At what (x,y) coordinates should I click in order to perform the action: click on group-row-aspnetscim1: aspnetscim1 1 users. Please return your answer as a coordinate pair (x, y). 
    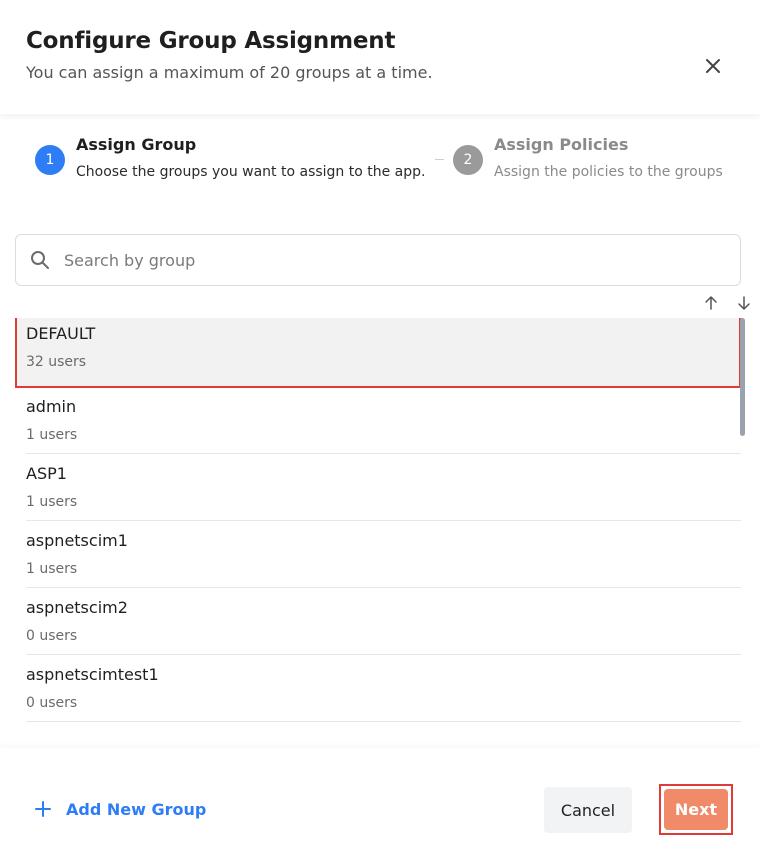
    Looking at the image, I should click on (378, 554).